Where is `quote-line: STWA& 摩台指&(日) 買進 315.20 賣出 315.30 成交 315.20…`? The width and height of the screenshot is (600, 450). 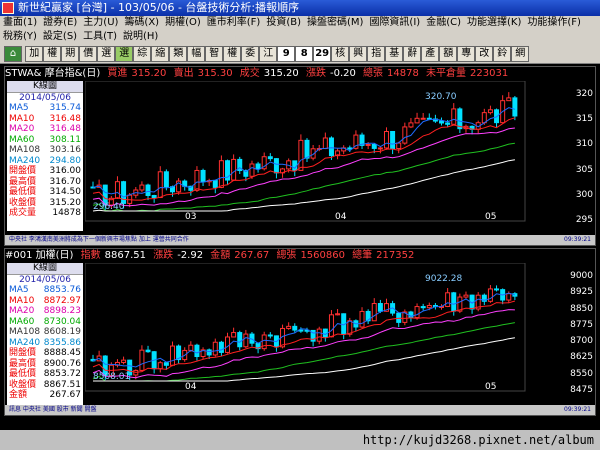
quote-line: STWA& 摩台指&(日) 買進 315.20 賣出 315.30 成交 315.20… is located at coordinates (300, 73).